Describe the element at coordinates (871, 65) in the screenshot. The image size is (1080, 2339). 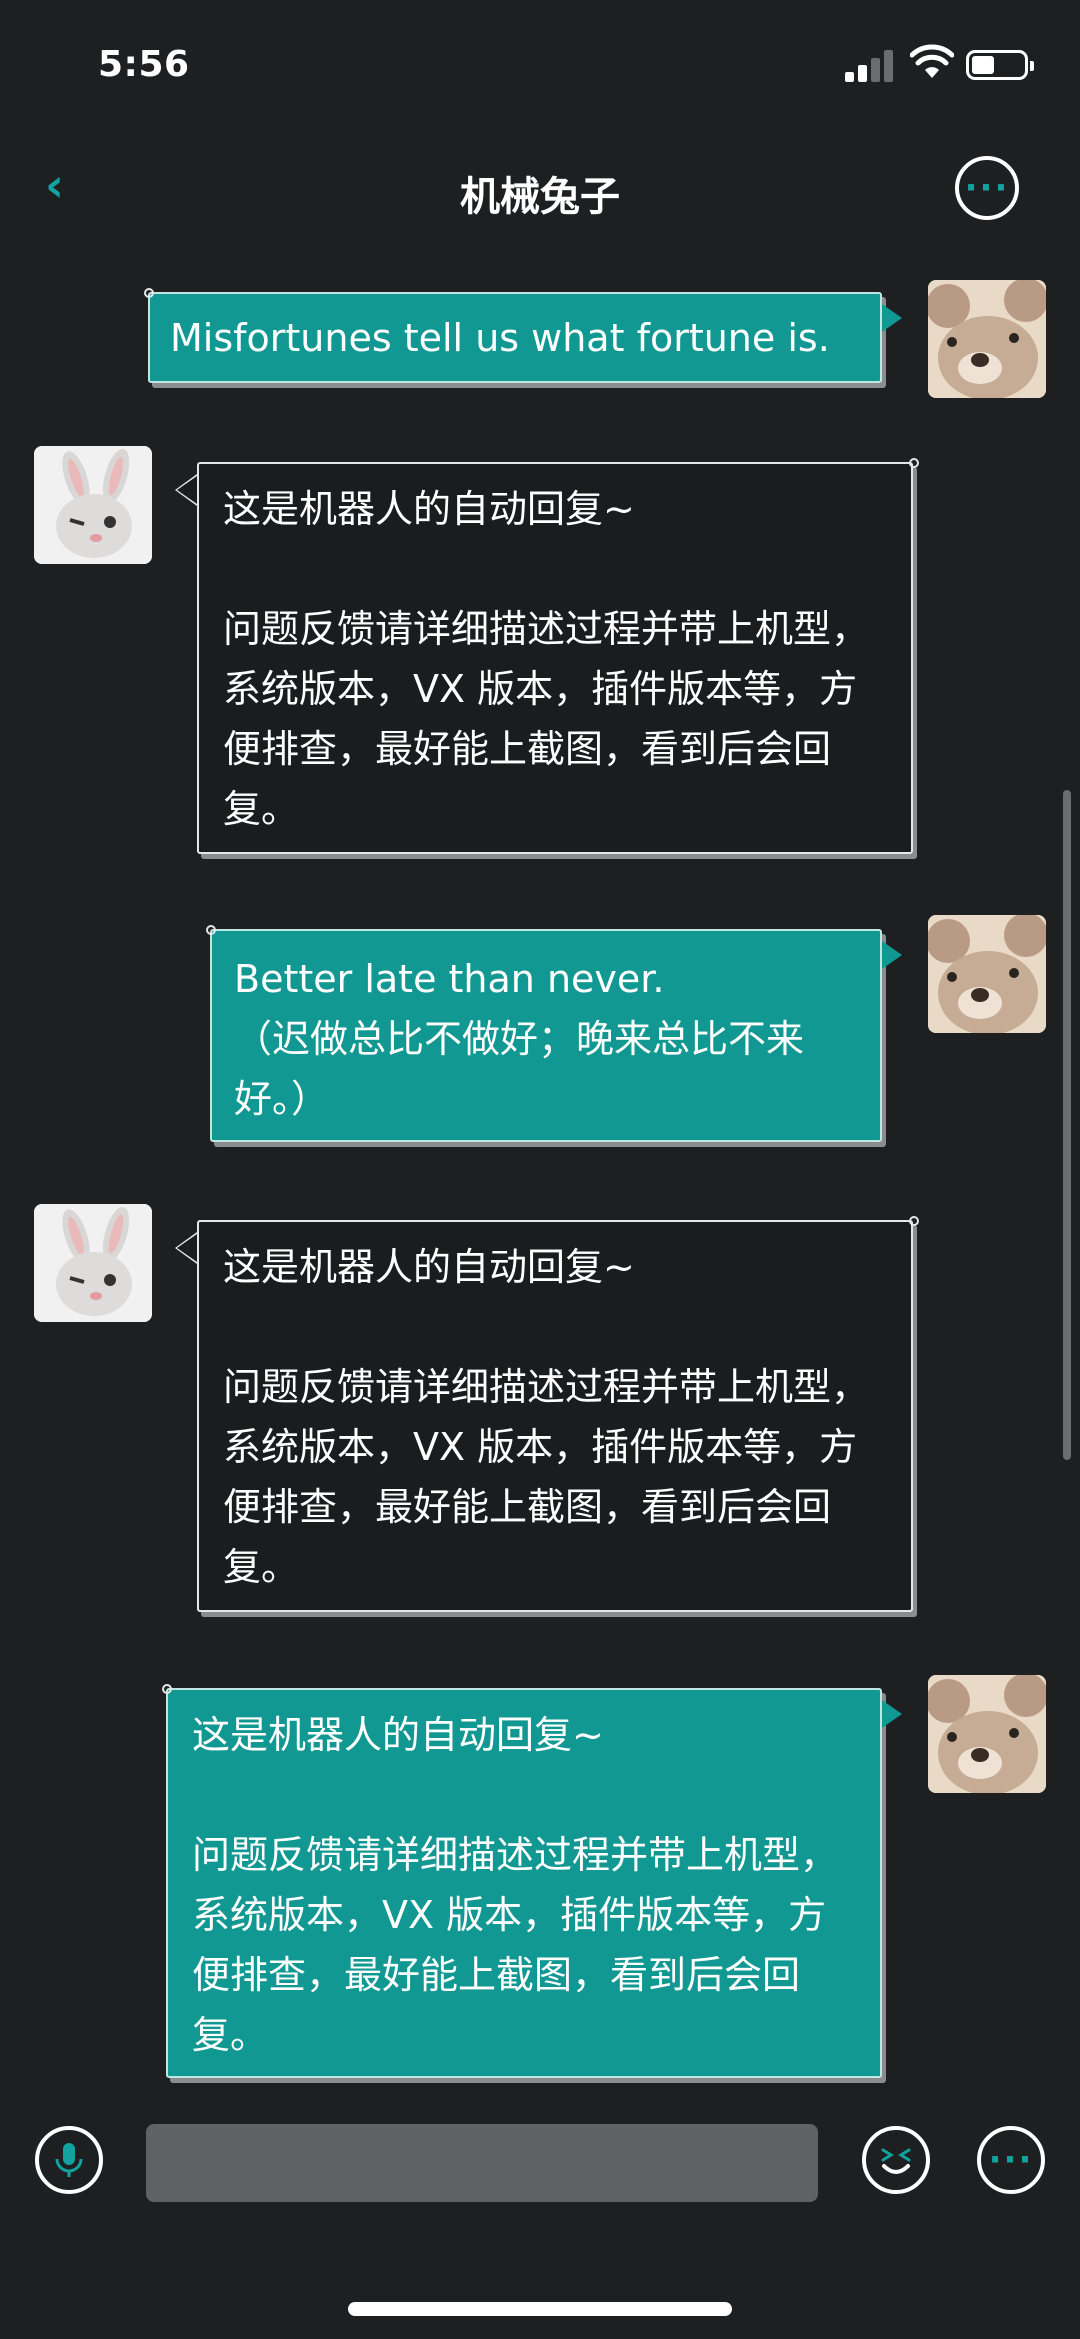
I see `cellular-signal-icon` at that location.